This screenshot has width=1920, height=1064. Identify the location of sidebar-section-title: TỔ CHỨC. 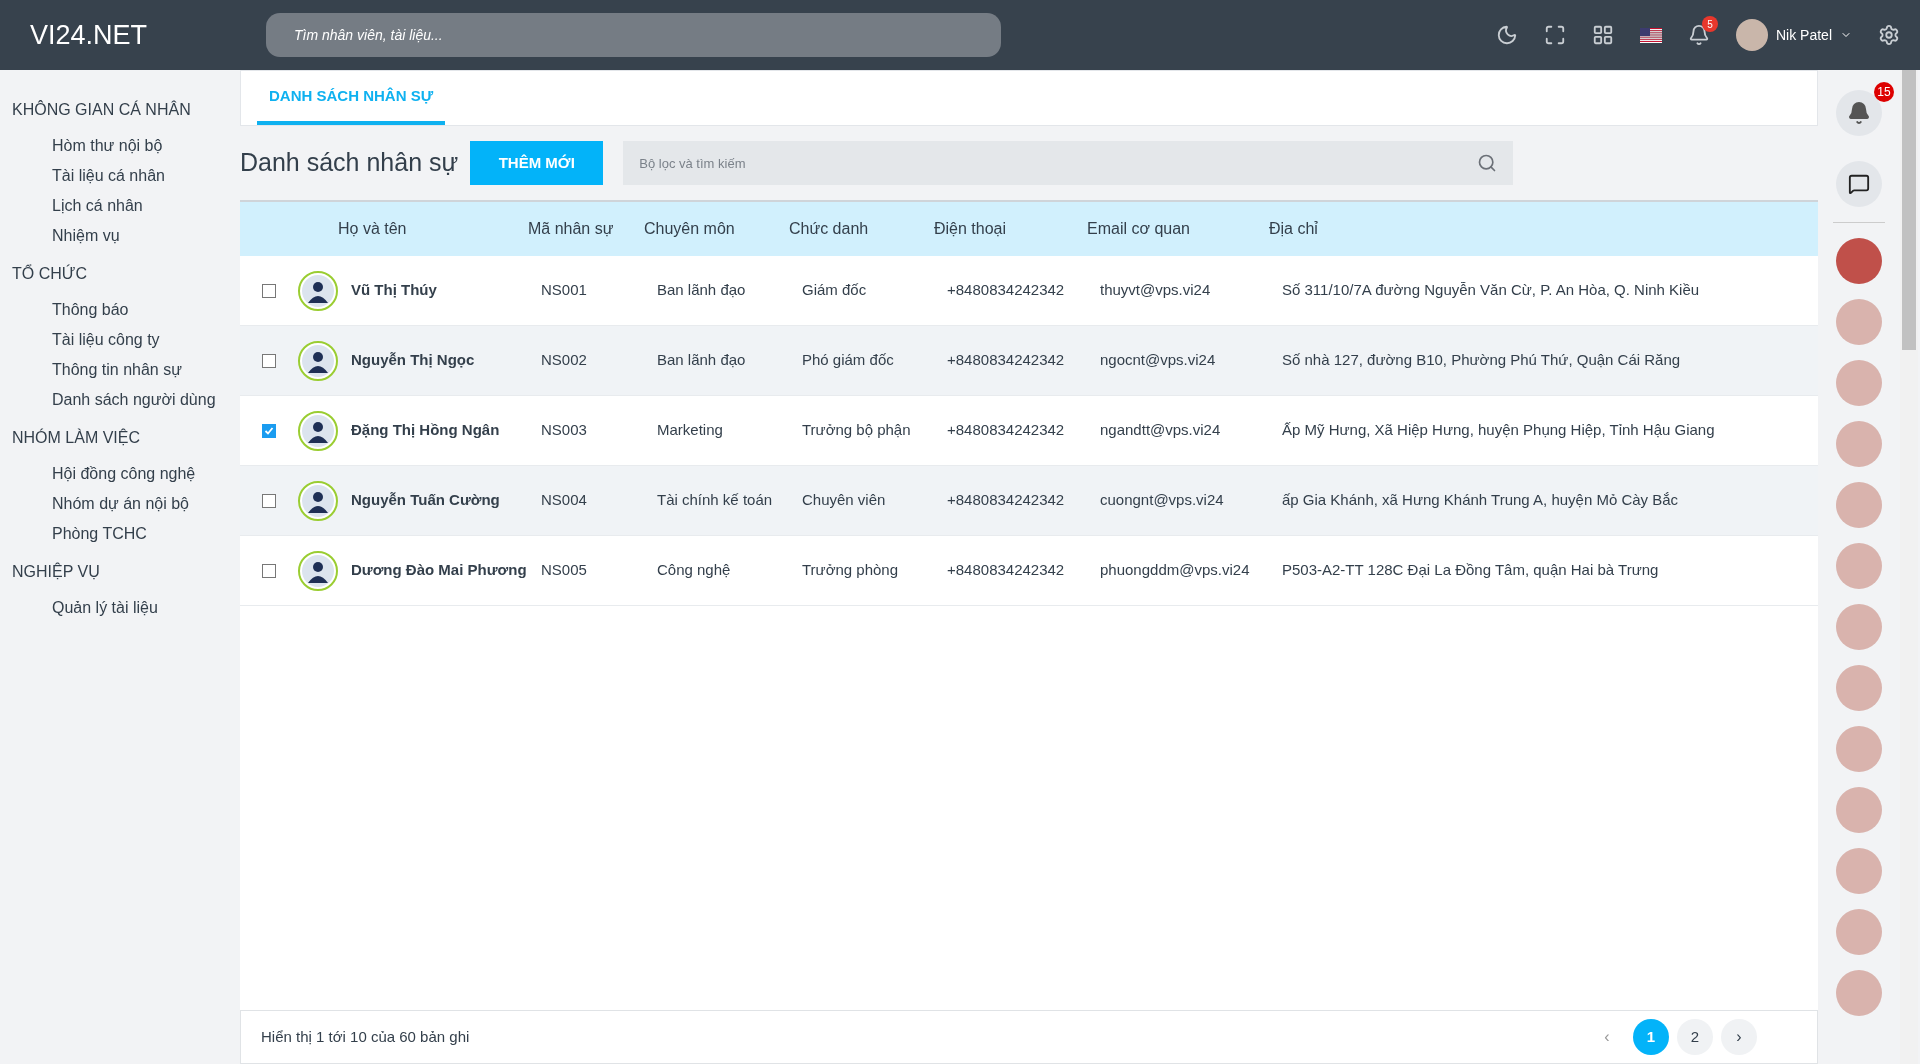
(126, 274).